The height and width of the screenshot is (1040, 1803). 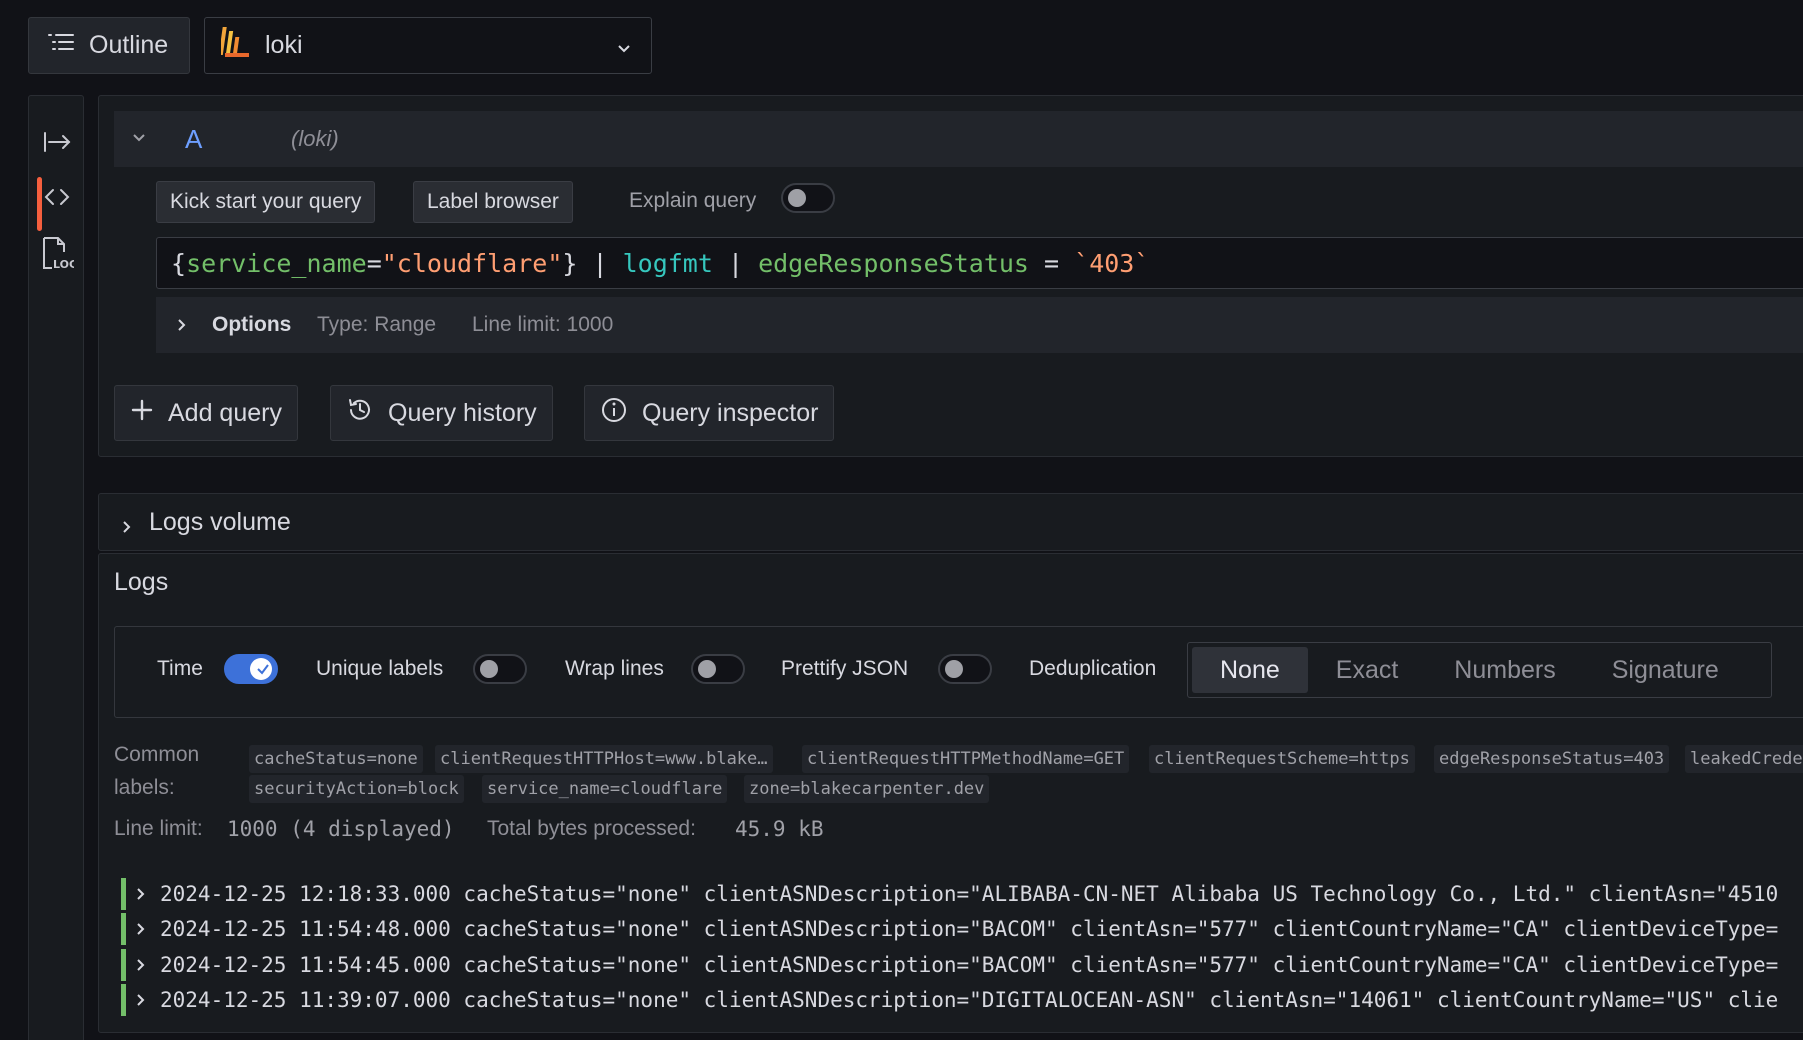 What do you see at coordinates (543, 324) in the screenshot?
I see `options-line-limit: Line limit: 1000` at bounding box center [543, 324].